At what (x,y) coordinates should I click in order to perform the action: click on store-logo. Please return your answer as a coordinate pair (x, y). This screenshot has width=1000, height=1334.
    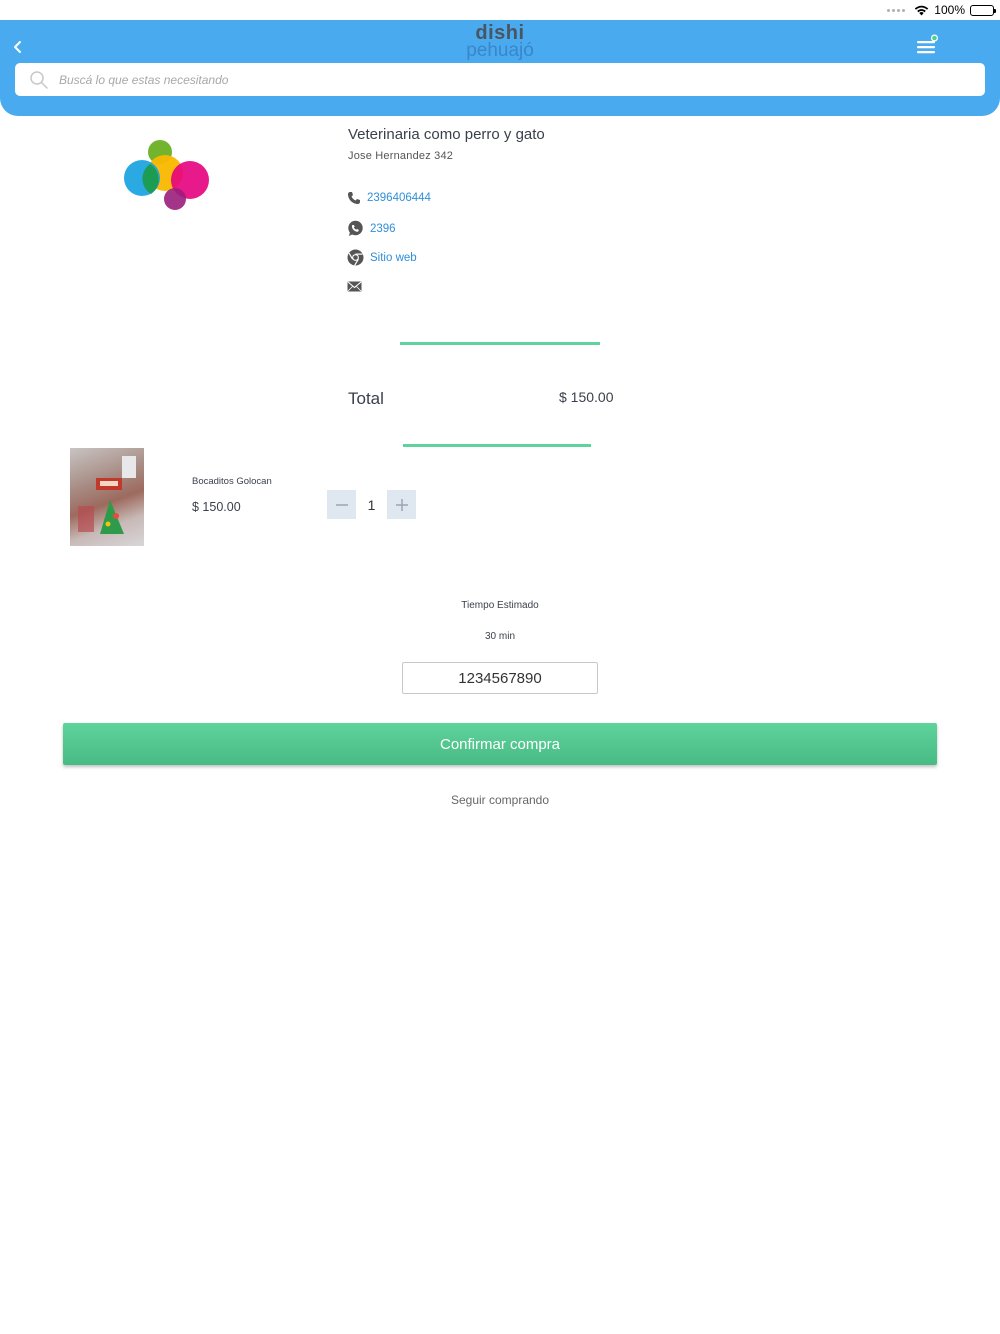
    Looking at the image, I should click on (166, 175).